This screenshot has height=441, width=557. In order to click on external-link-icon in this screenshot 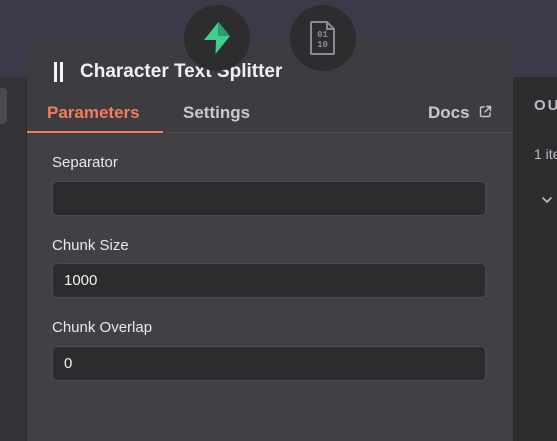, I will do `click(485, 114)`.